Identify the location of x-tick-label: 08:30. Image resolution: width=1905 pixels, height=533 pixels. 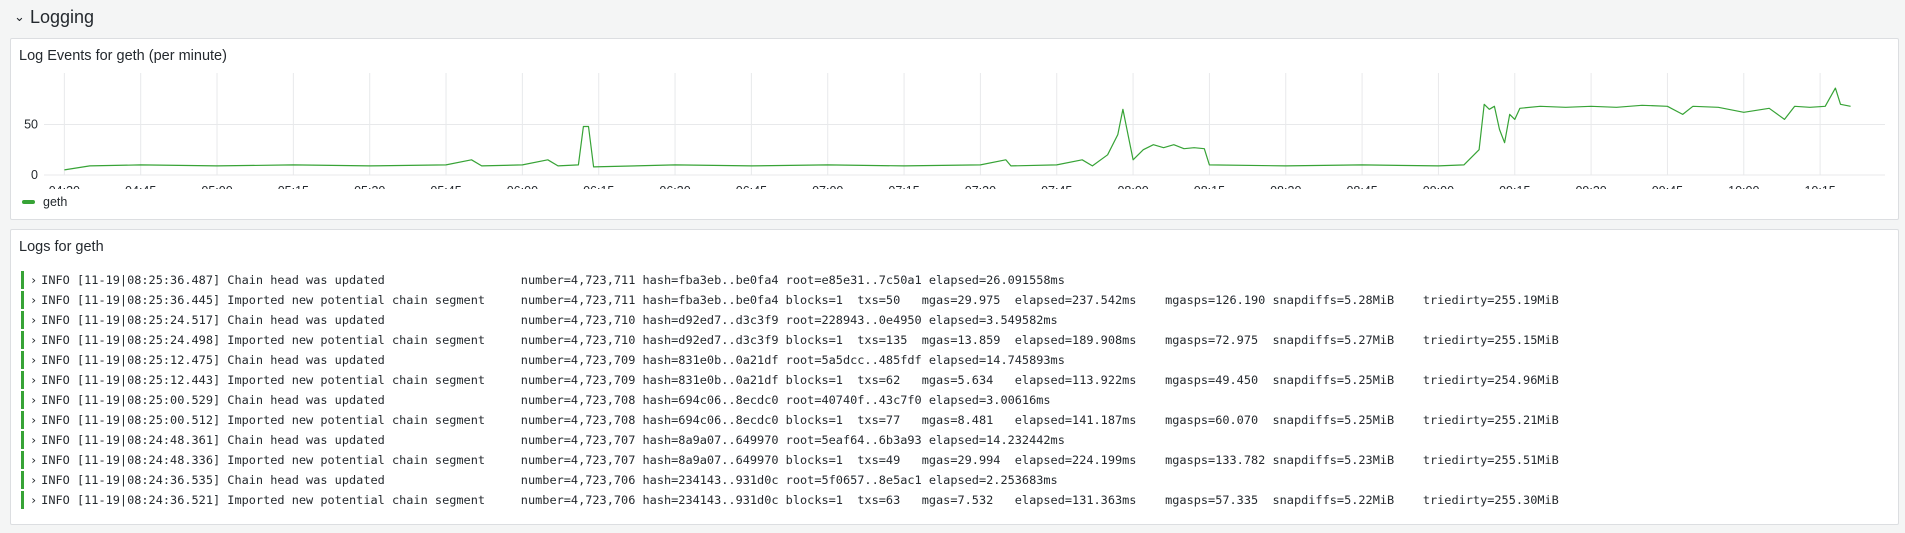
(1285, 186).